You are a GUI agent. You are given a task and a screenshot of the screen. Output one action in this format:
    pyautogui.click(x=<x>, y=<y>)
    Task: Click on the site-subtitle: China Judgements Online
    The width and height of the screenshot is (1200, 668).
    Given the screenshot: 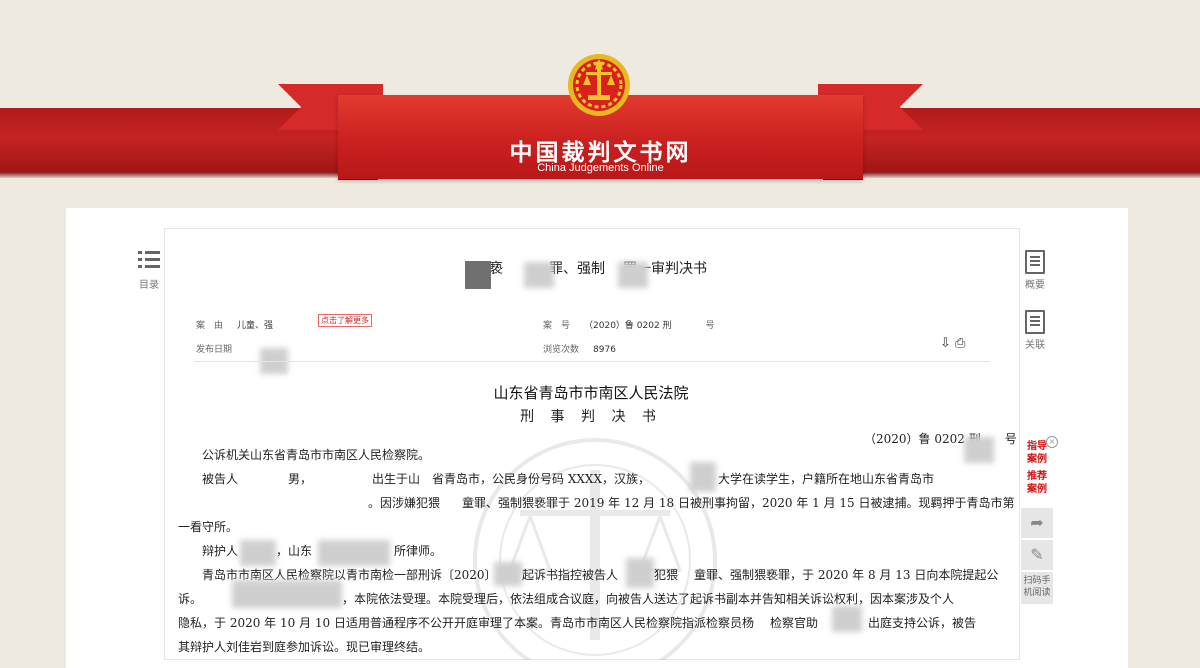 What is the action you would take?
    pyautogui.click(x=600, y=168)
    